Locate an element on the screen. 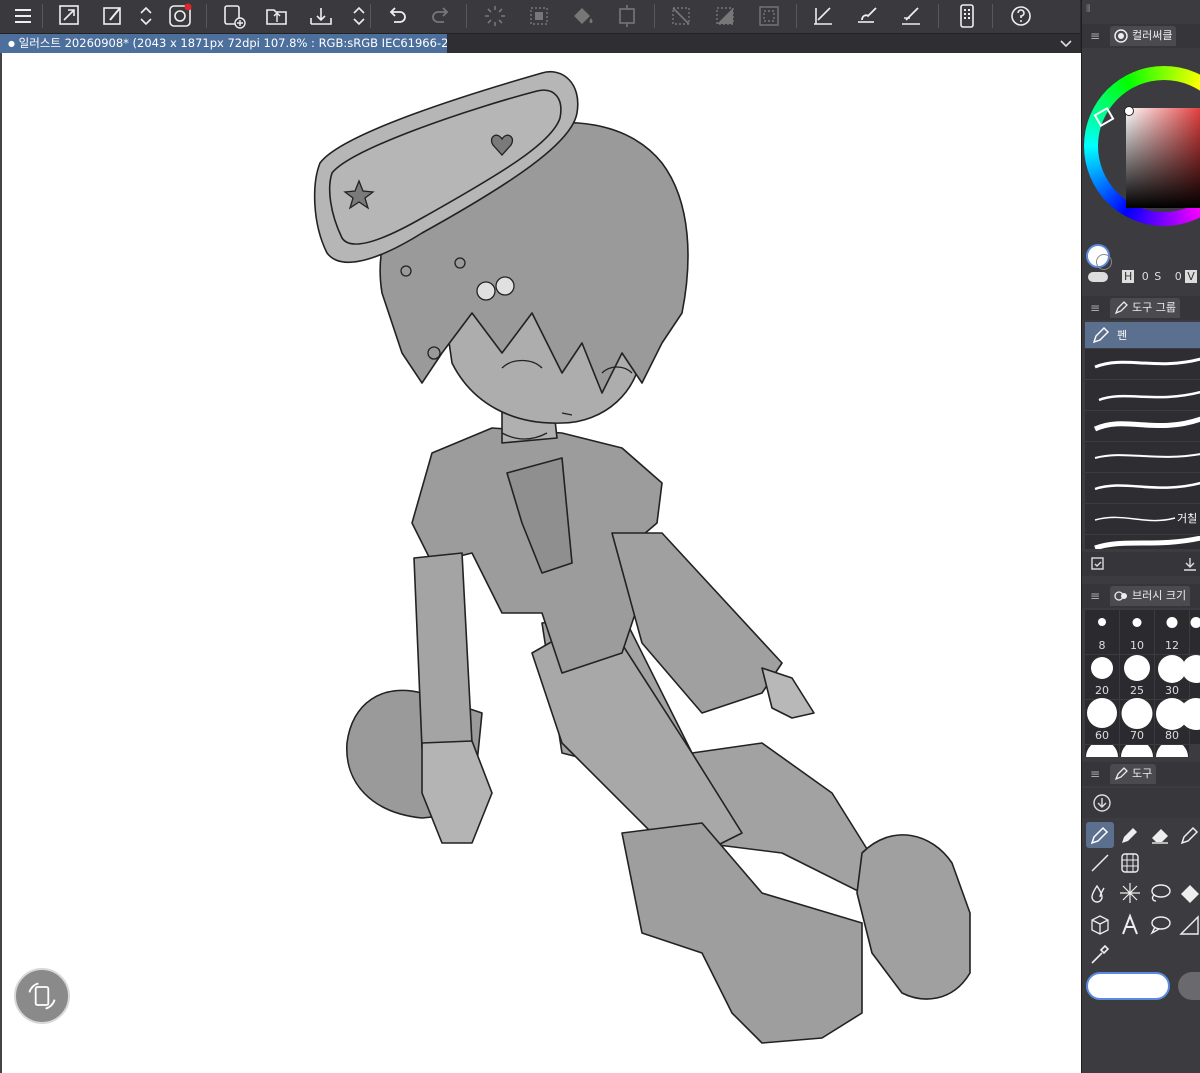 This screenshot has width=1200, height=1073. lasso-icon is located at coordinates (1161, 893).